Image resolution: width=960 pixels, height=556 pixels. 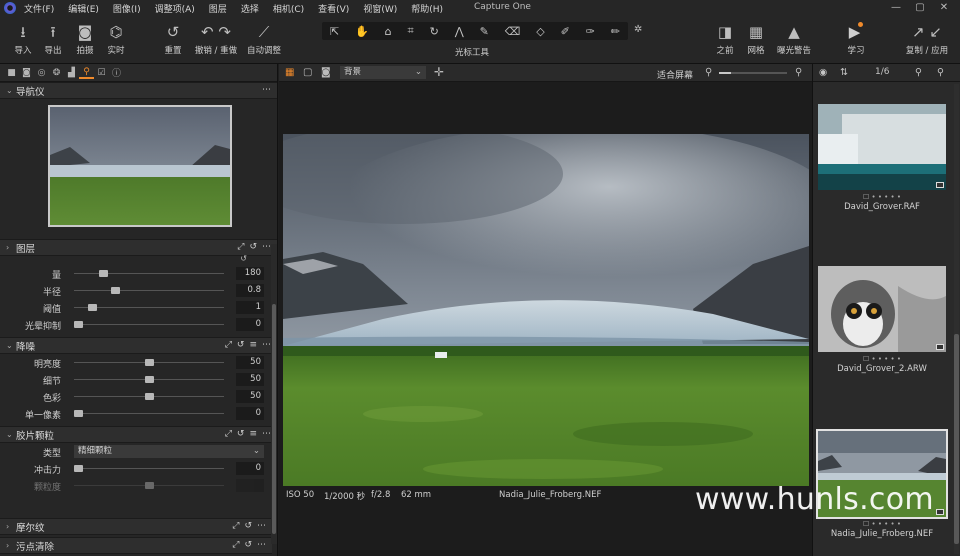 I want to click on menu-image: 图像(I), so click(x=127, y=8).